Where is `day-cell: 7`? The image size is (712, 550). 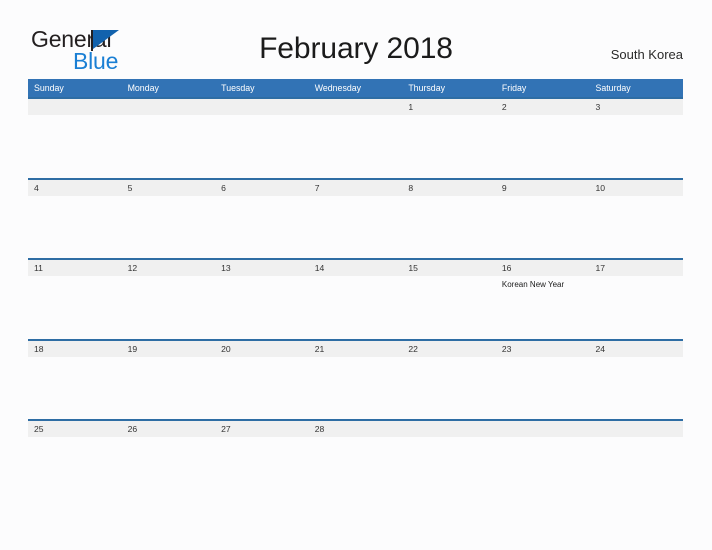 day-cell: 7 is located at coordinates (355, 219).